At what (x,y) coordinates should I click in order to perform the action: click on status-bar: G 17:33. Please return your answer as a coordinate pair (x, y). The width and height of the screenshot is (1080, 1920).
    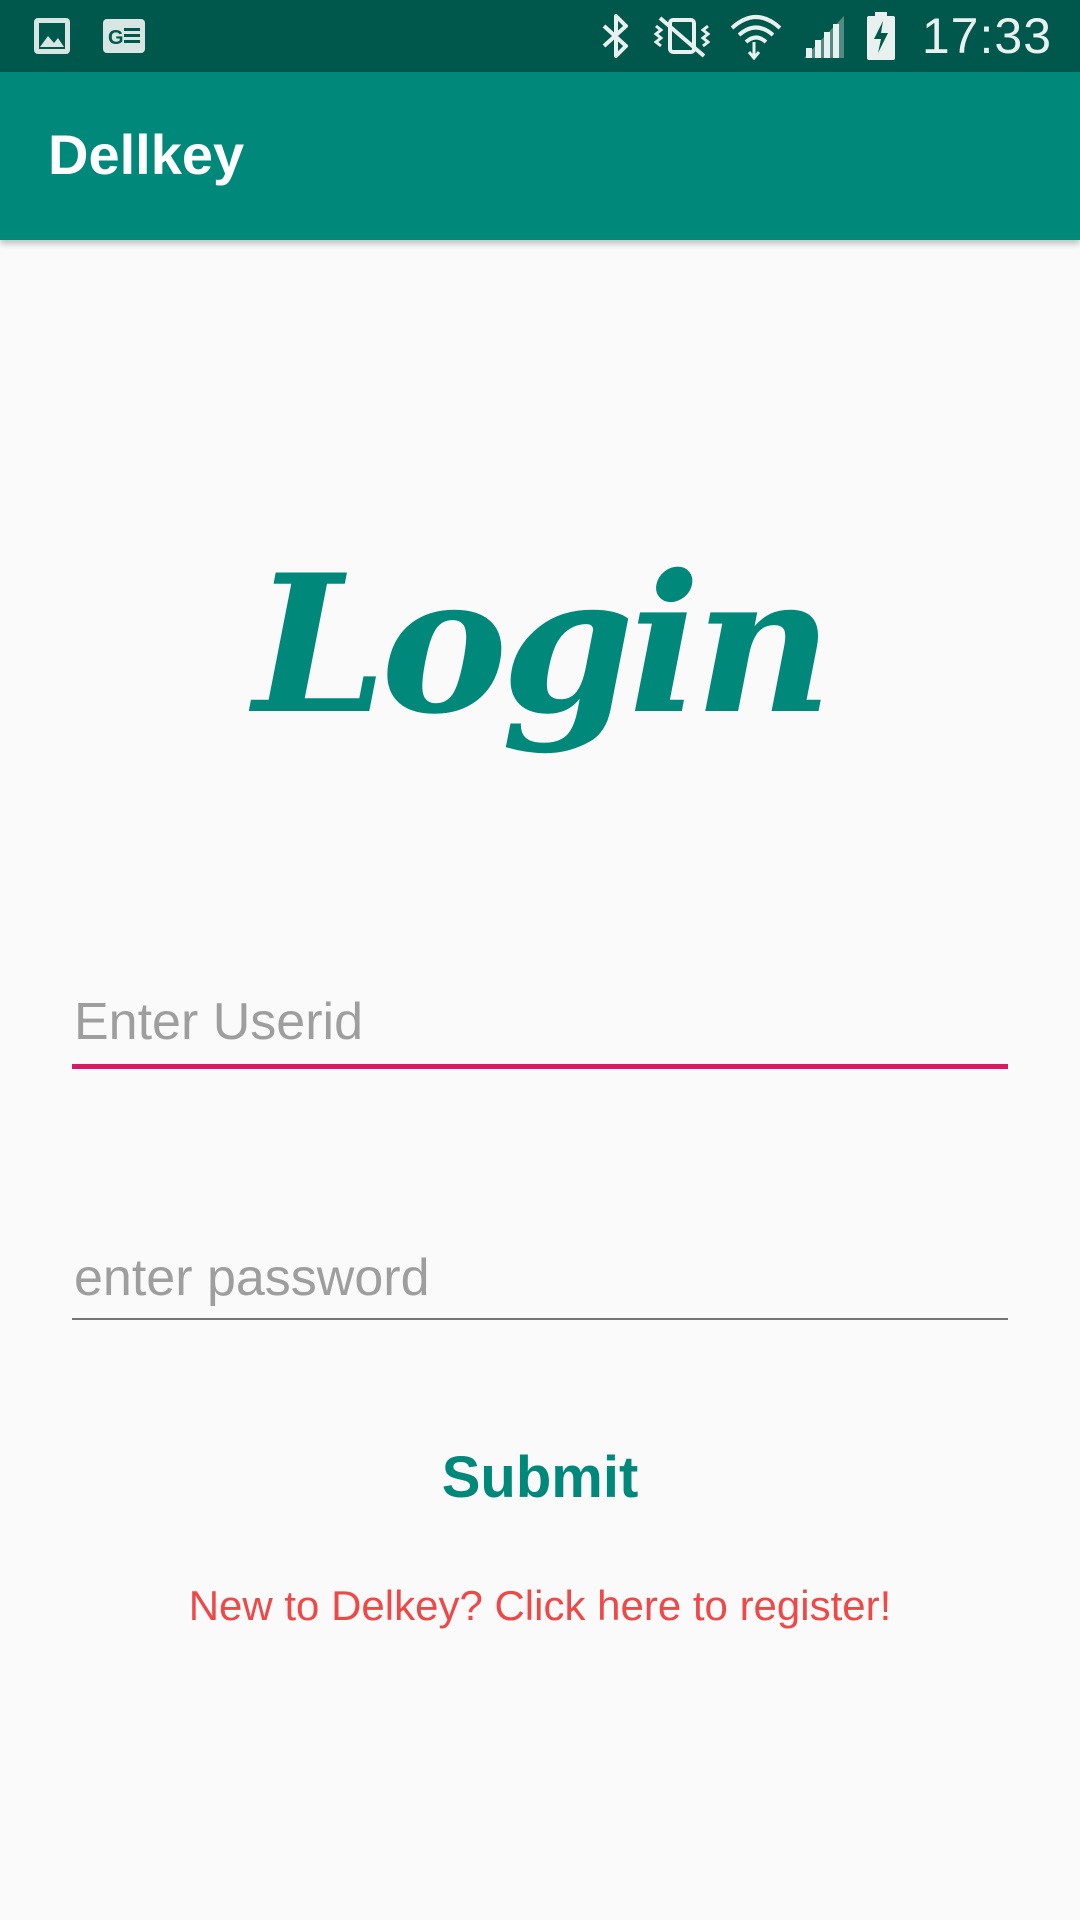
    Looking at the image, I should click on (540, 36).